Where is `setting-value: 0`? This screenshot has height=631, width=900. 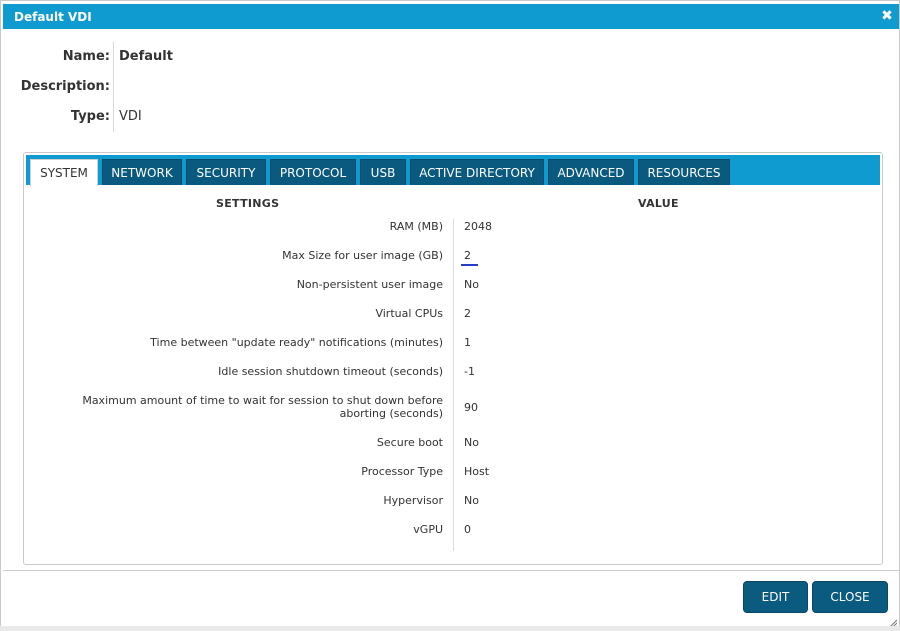 setting-value: 0 is located at coordinates (467, 529).